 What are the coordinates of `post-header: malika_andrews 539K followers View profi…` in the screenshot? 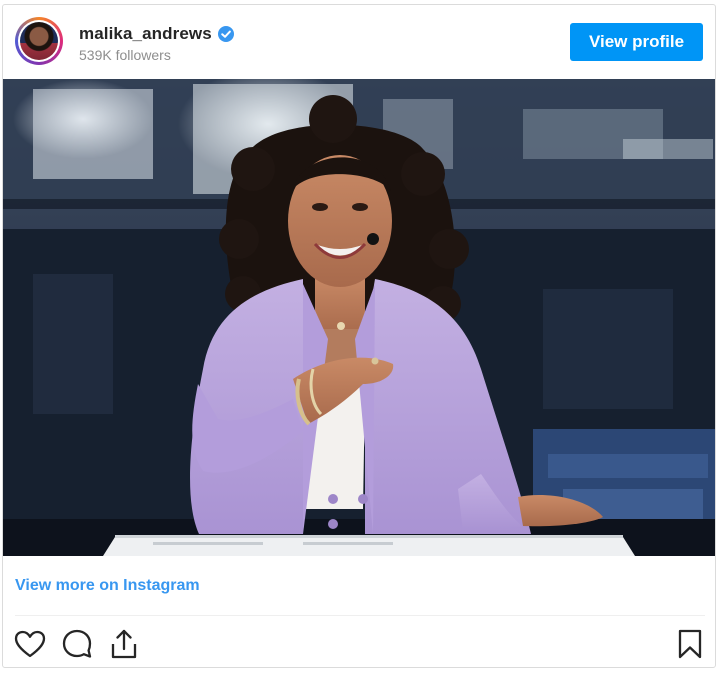 It's located at (359, 42).